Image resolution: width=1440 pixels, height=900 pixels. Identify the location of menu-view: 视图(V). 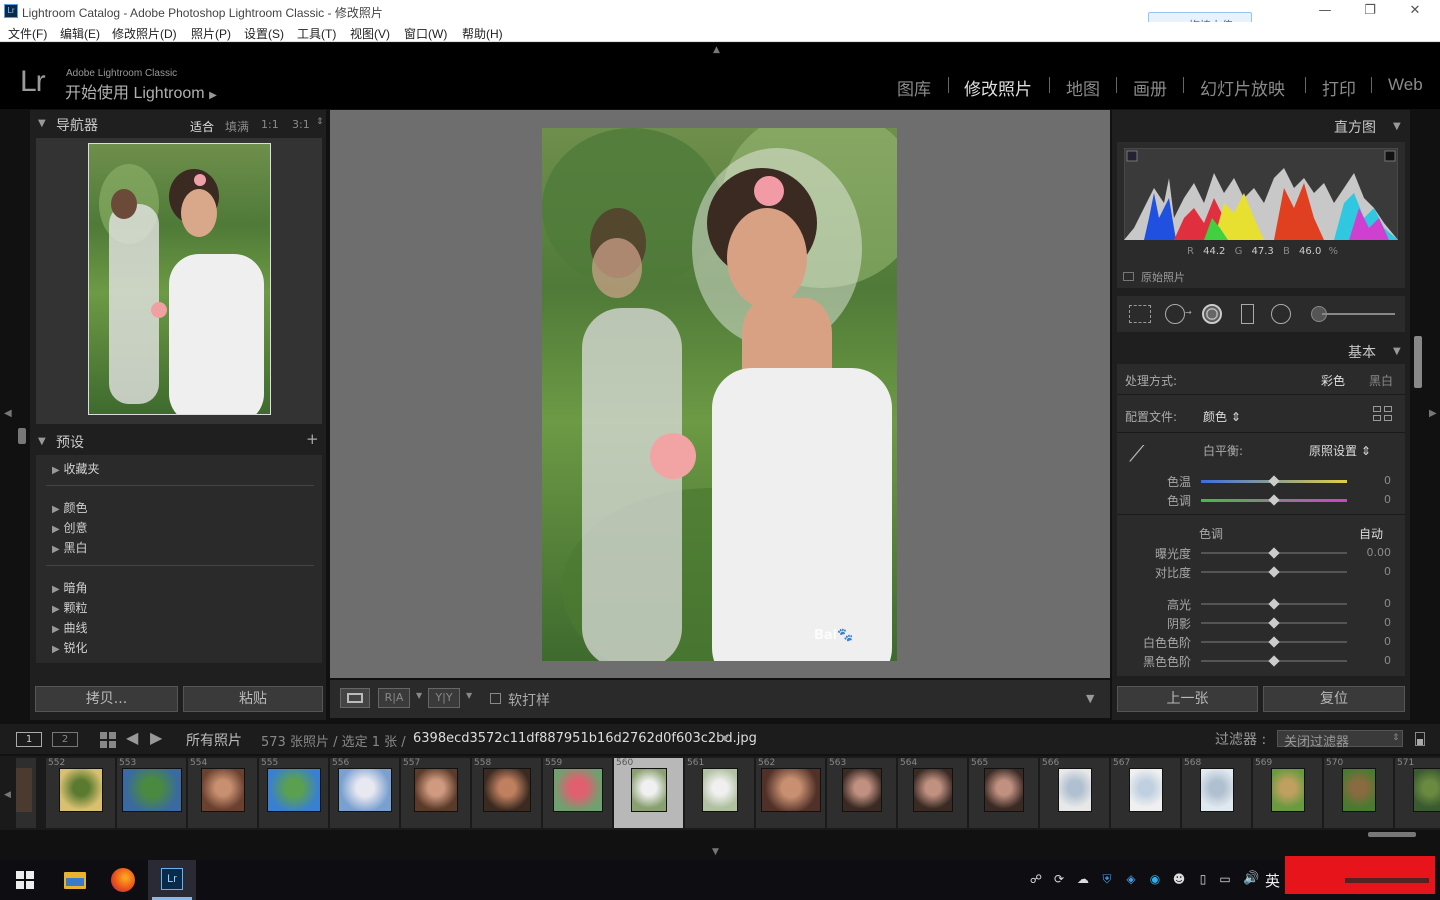
(370, 33).